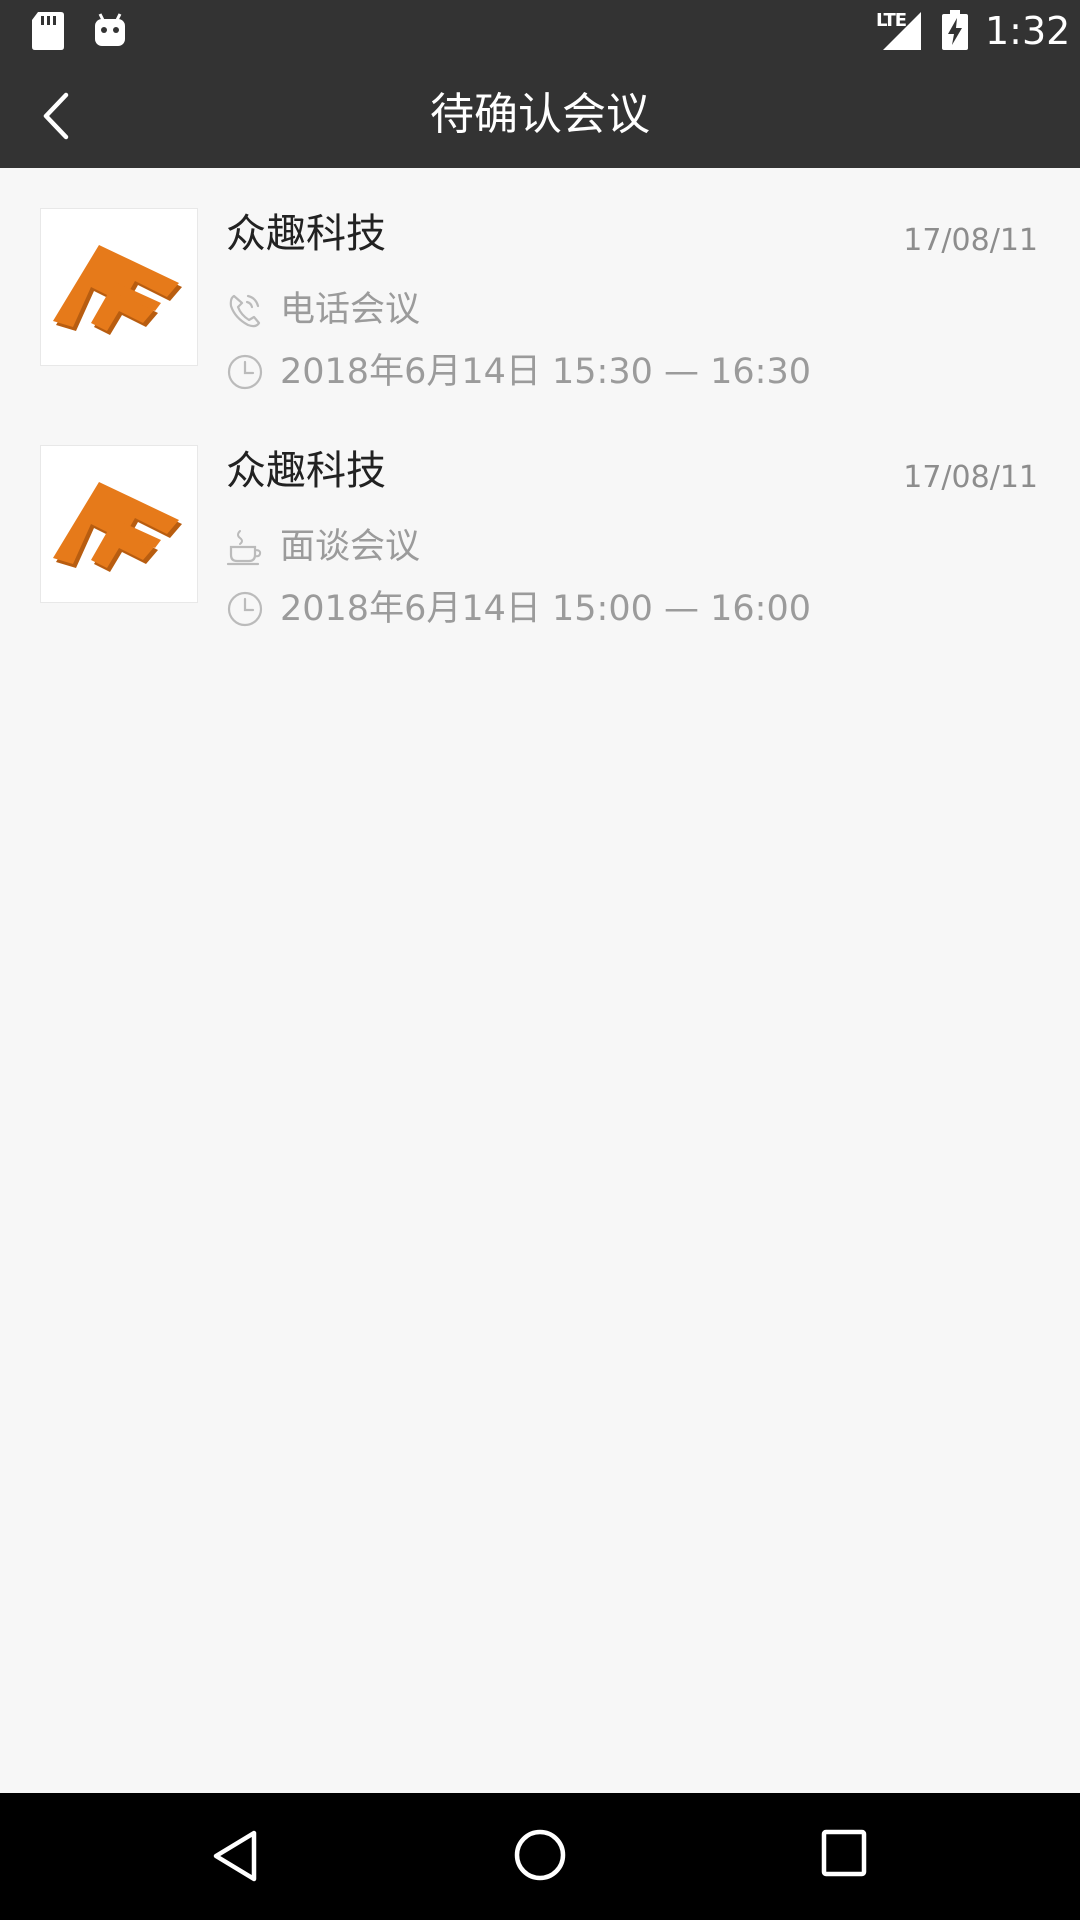 The image size is (1080, 1920). I want to click on nav-home-icon, so click(540, 1855).